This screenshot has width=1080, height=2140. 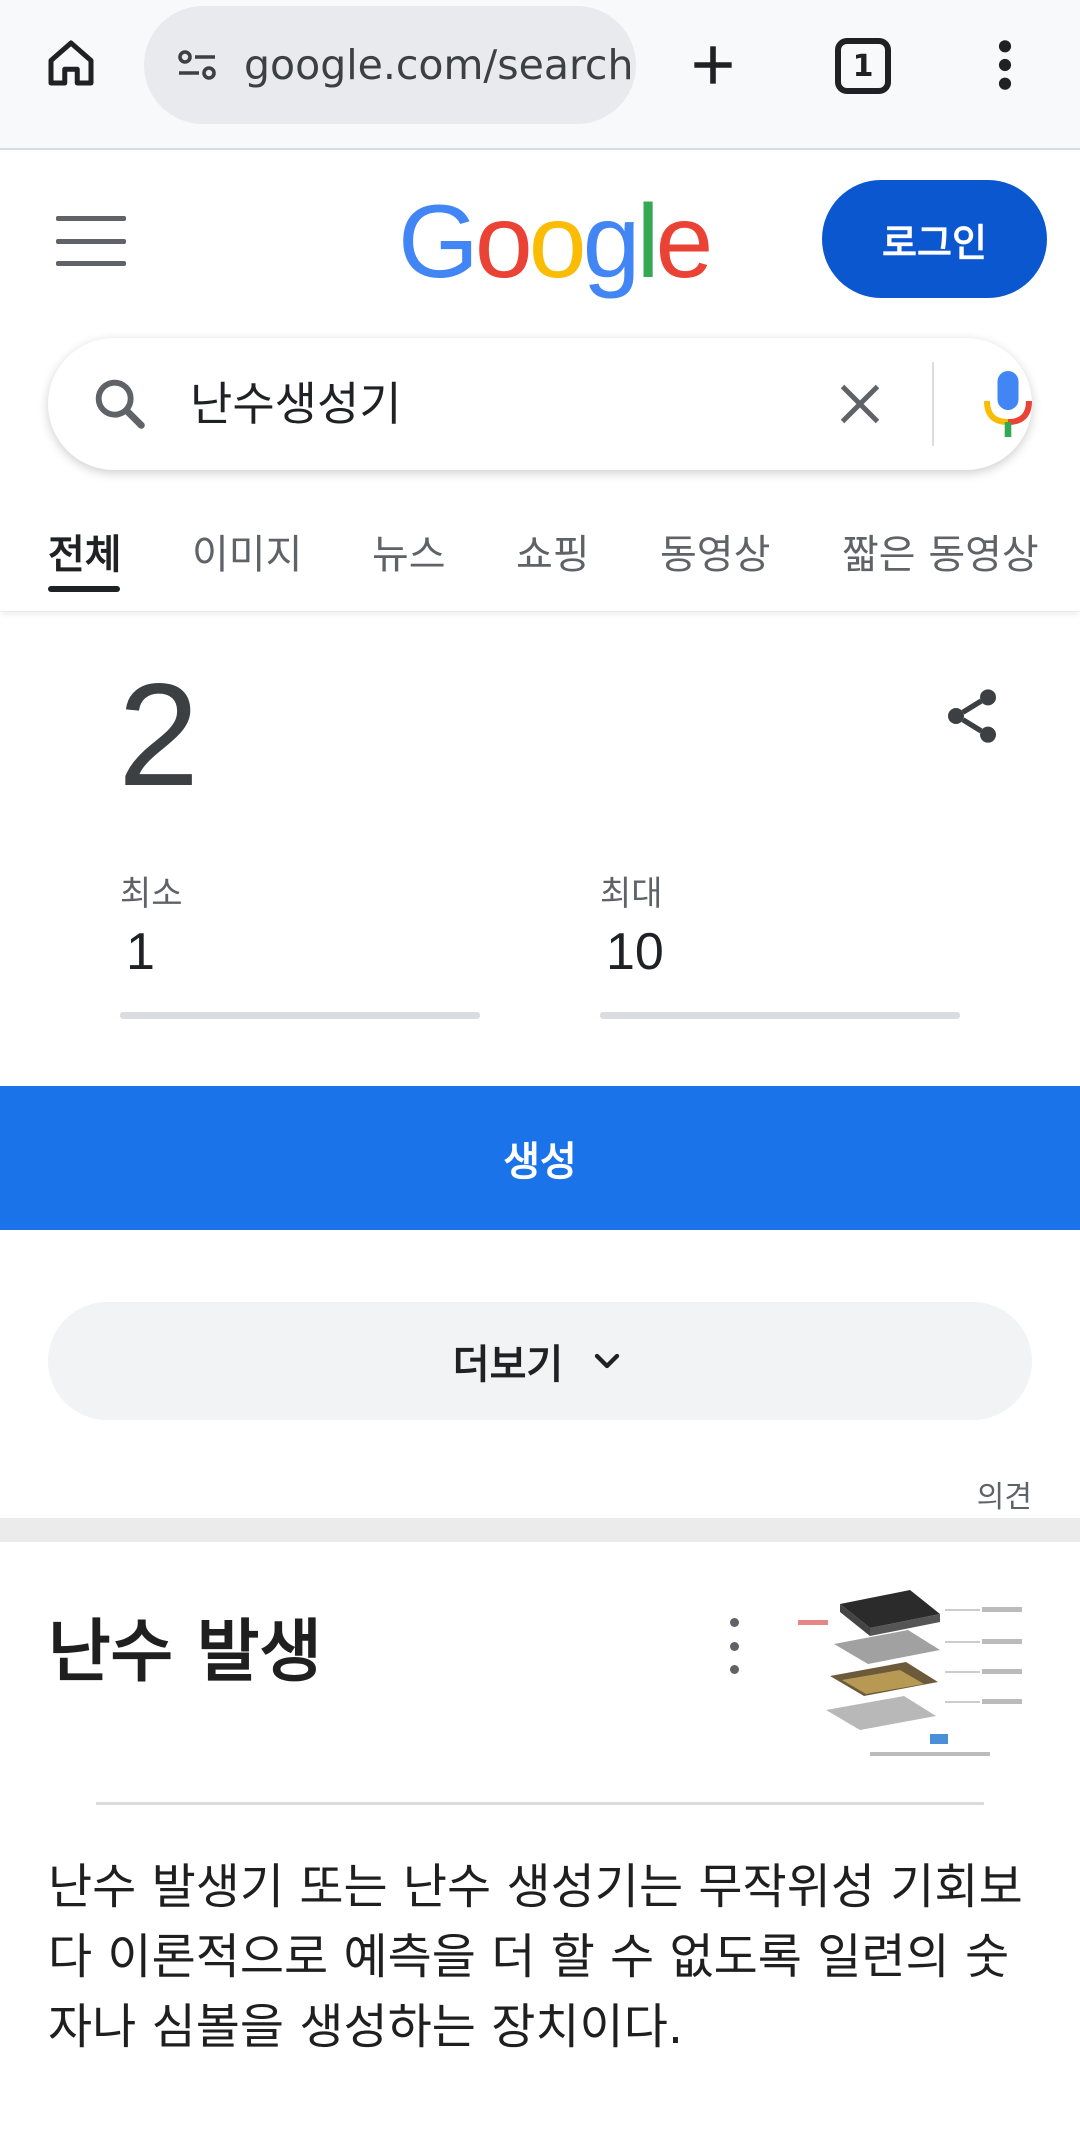 I want to click on max-input-underline, so click(x=780, y=1015).